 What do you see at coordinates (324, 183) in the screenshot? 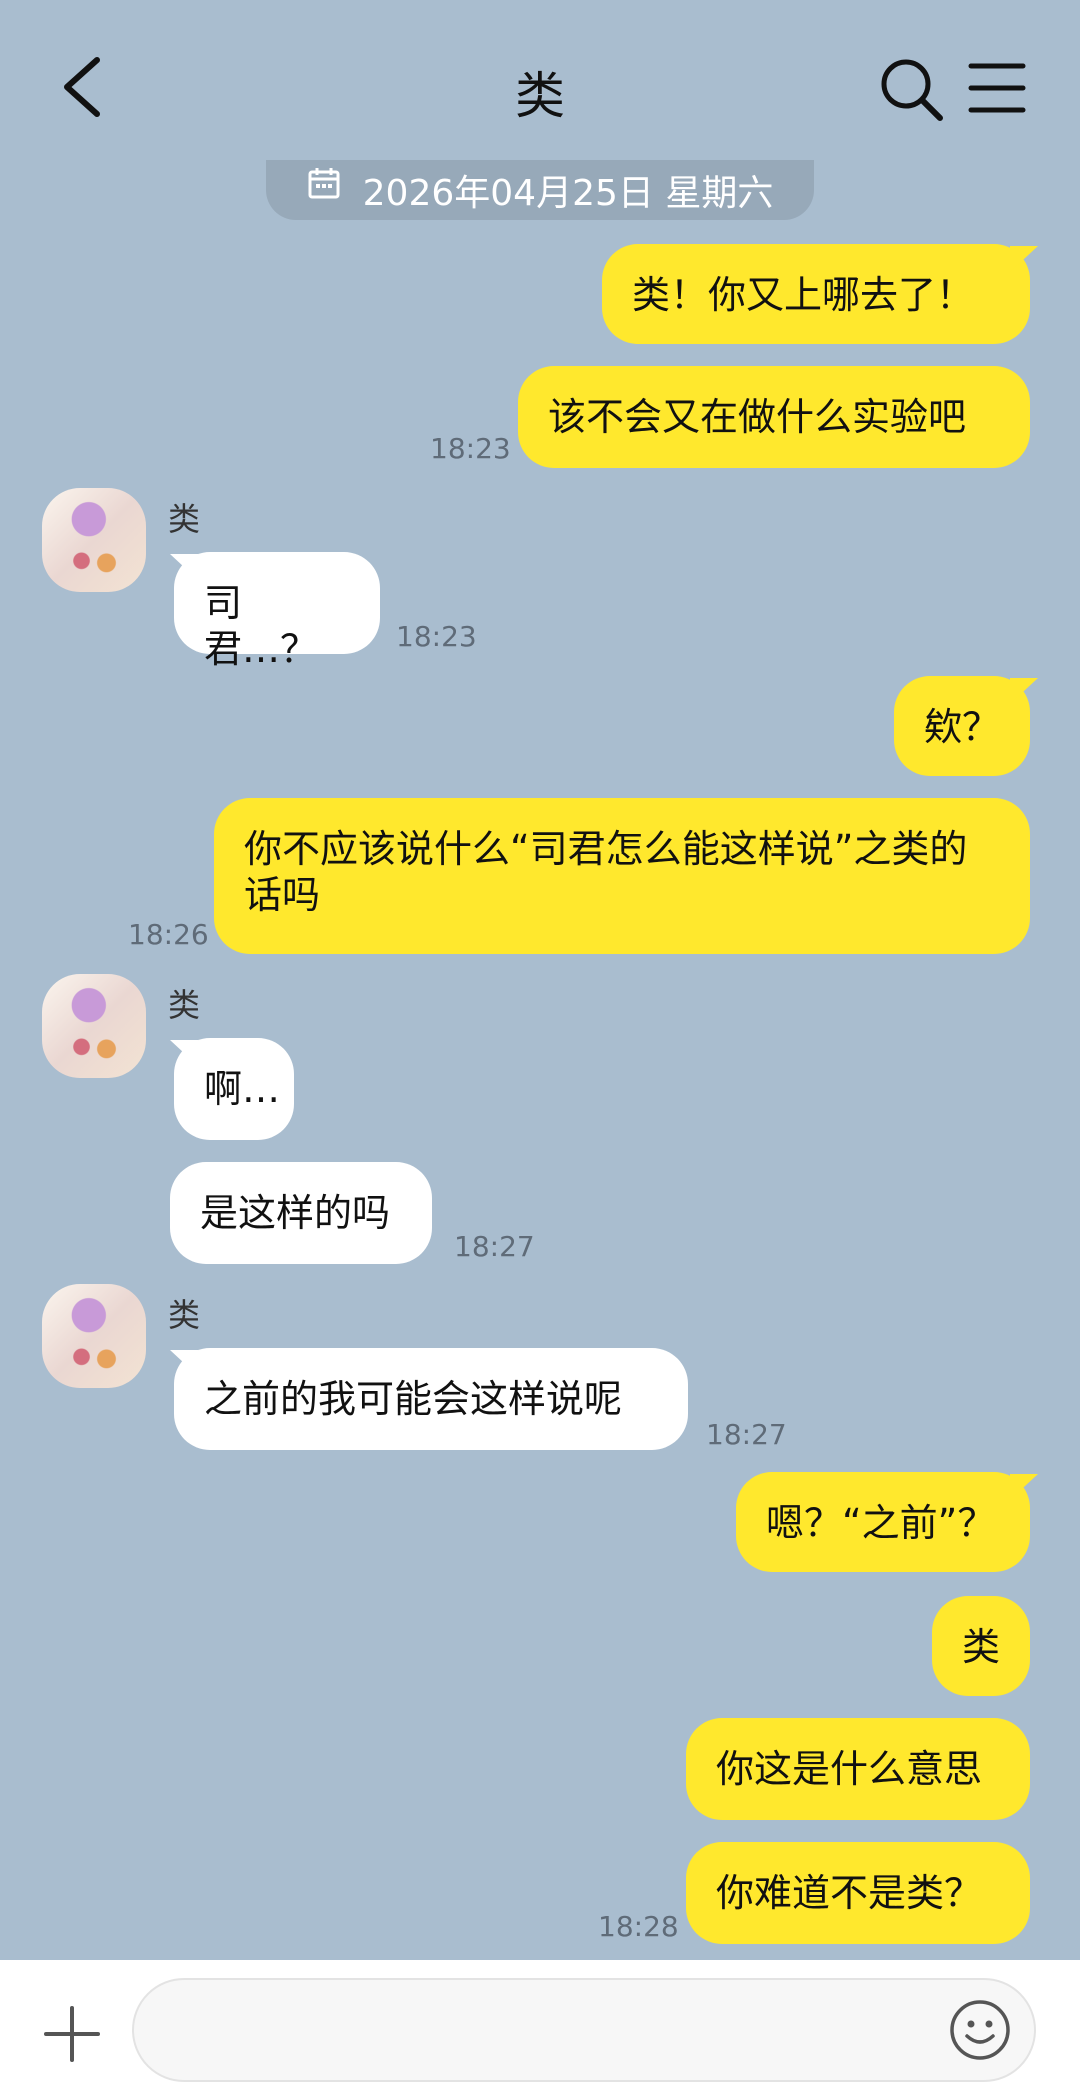
I see `calendar-icon` at bounding box center [324, 183].